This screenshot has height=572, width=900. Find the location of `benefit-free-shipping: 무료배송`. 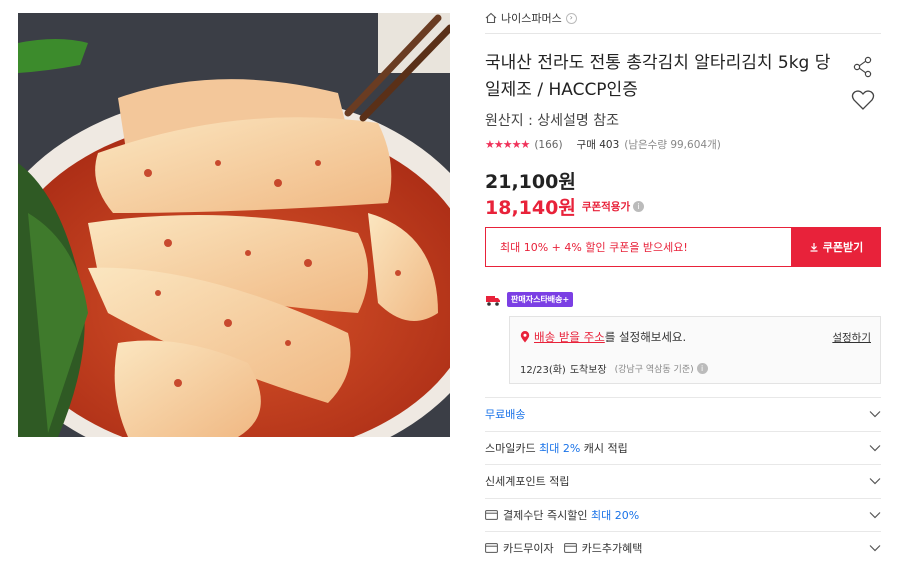

benefit-free-shipping: 무료배송 is located at coordinates (683, 414).